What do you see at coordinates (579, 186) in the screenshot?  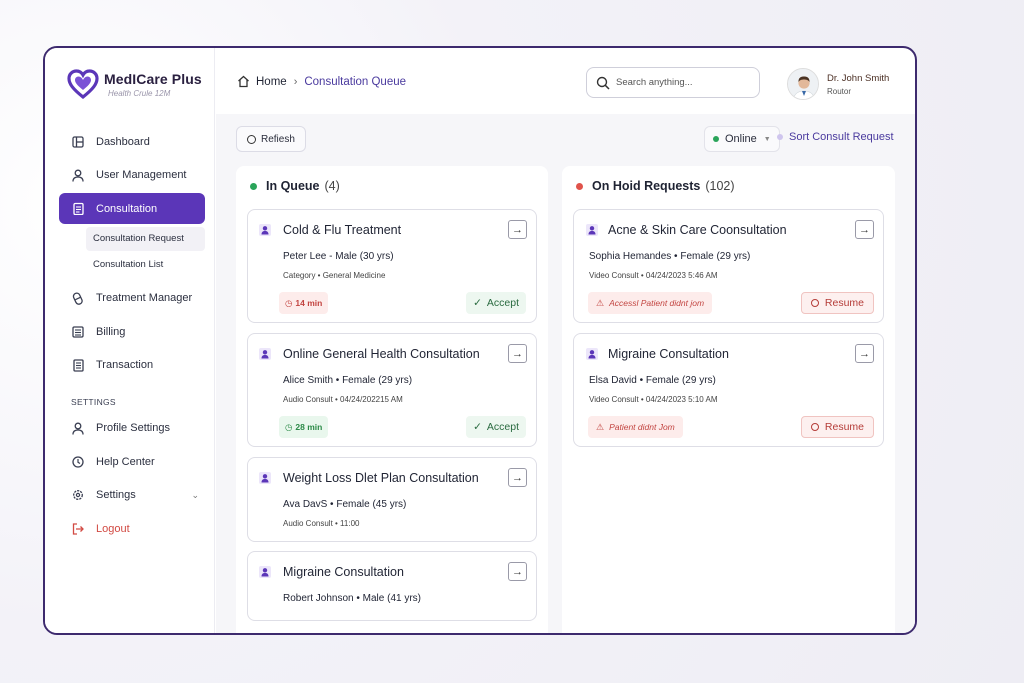 I see `on-hold-status-dot` at bounding box center [579, 186].